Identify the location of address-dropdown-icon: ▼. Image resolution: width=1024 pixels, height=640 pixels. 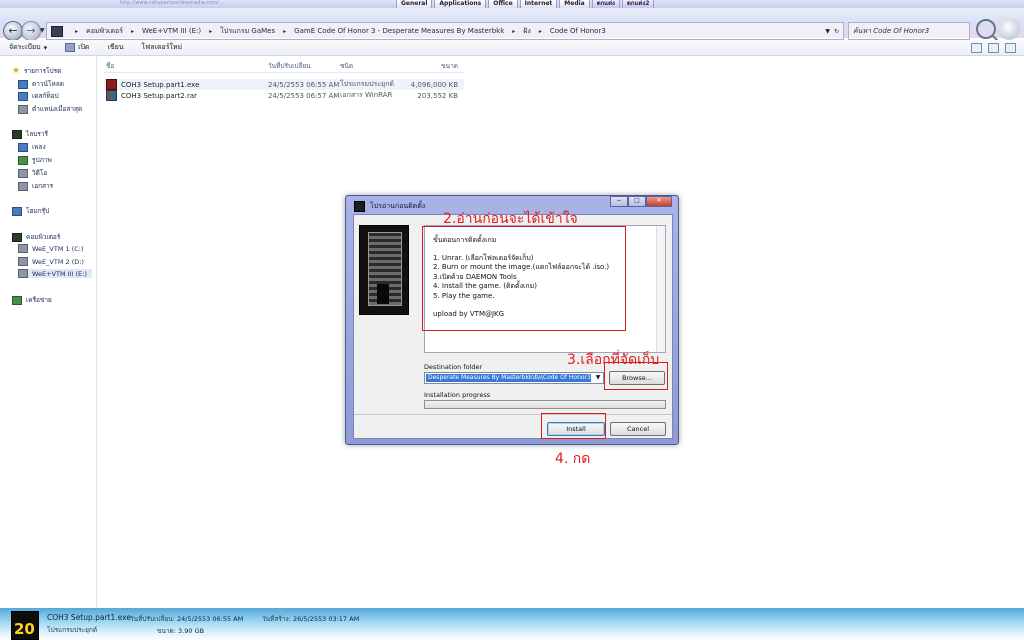
(827, 31).